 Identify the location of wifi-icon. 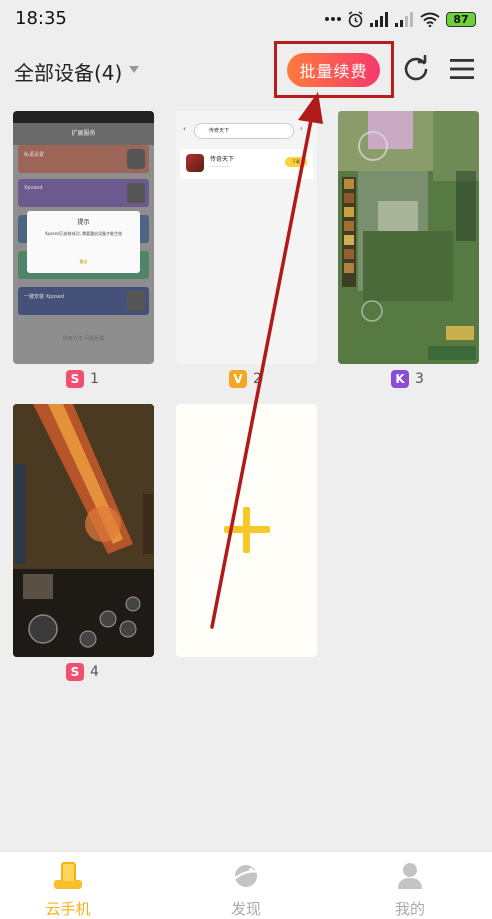
(430, 19).